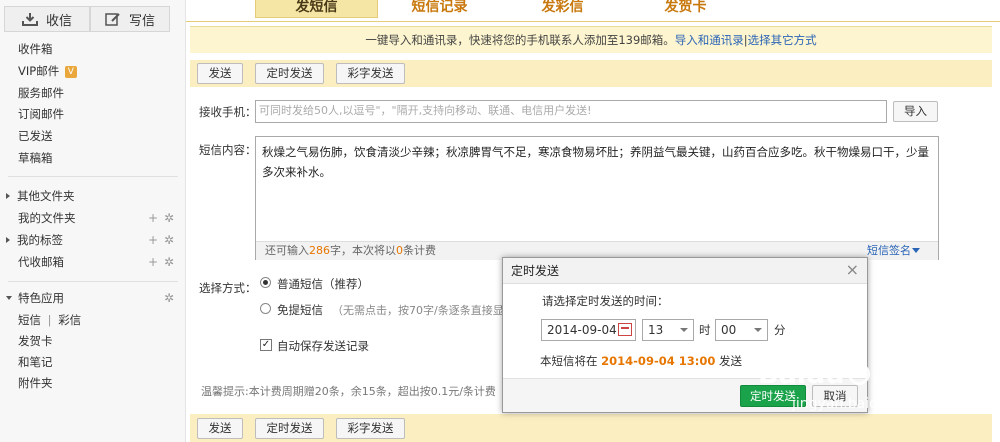 Image resolution: width=1000 pixels, height=442 pixels. I want to click on vip-badge: V, so click(70, 72).